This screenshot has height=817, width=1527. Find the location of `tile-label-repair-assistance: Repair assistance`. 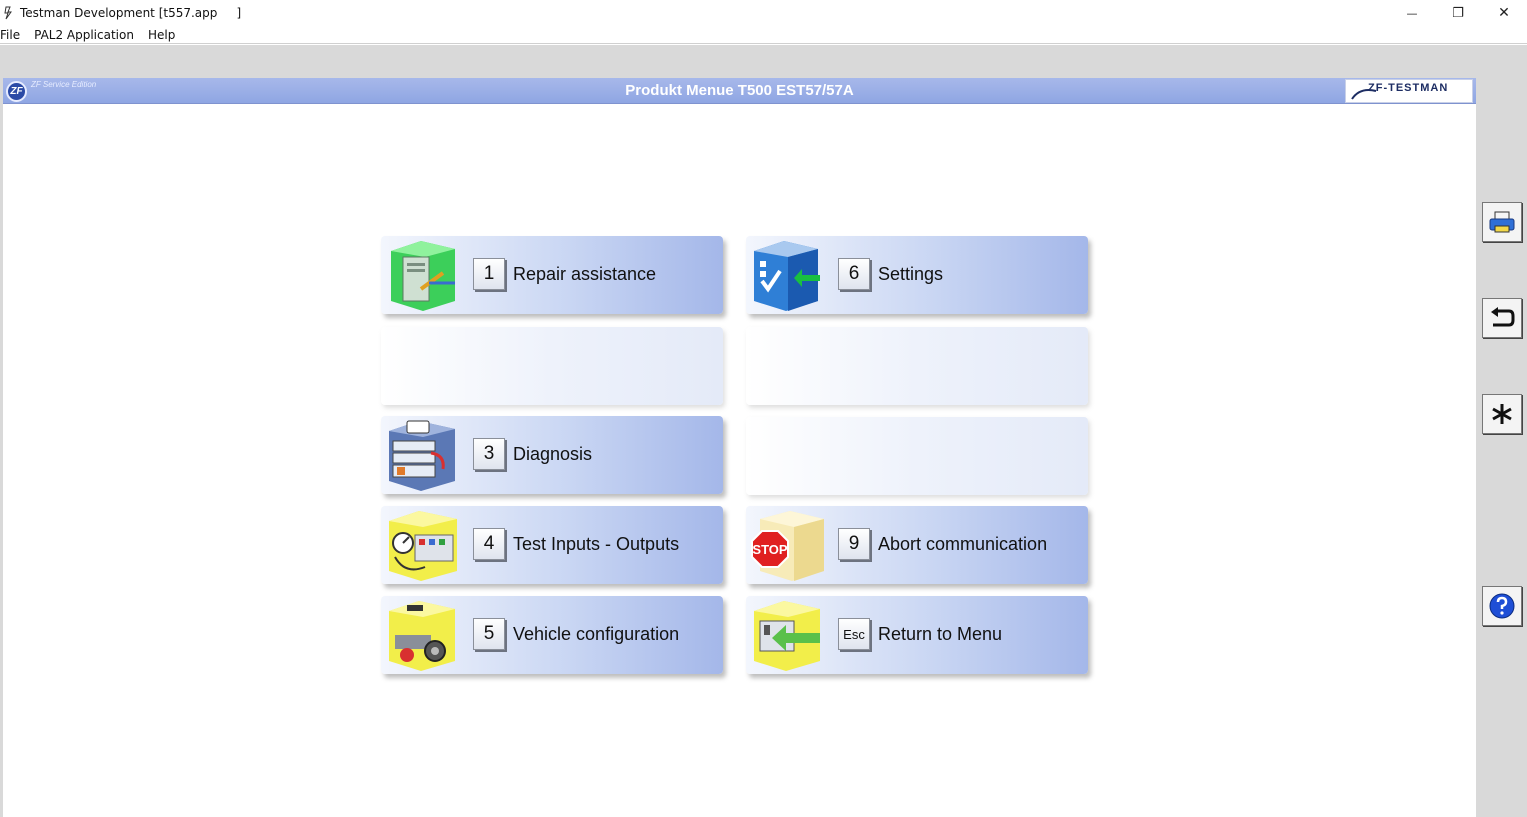

tile-label-repair-assistance: Repair assistance is located at coordinates (585, 274).